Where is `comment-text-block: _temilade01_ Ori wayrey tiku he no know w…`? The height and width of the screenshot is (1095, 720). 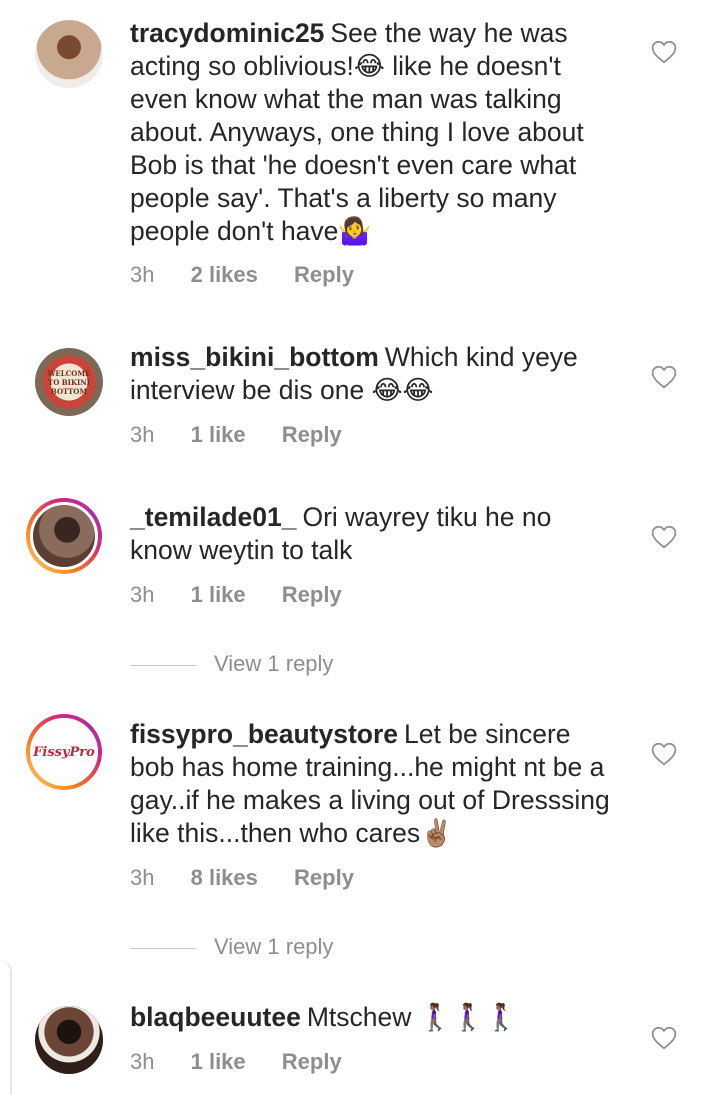
comment-text-block: _temilade01_ Ori wayrey tiku he no know w… is located at coordinates (375, 534).